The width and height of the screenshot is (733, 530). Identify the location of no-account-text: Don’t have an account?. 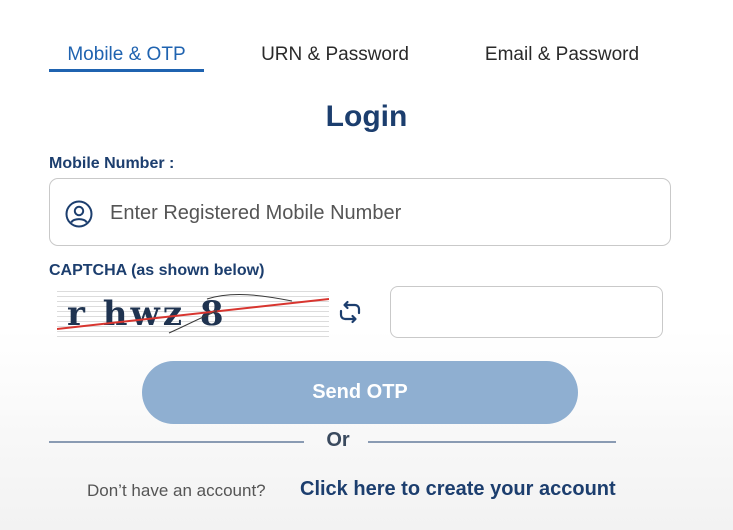
(176, 490).